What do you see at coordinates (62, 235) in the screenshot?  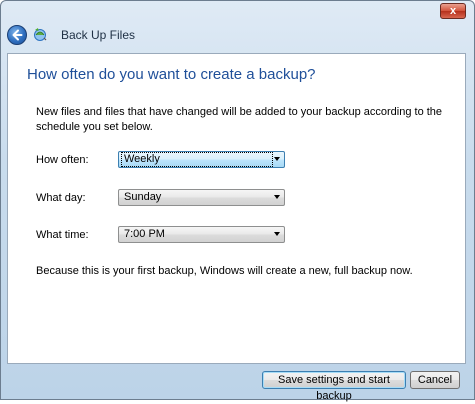 I see `what-time-label: What time:` at bounding box center [62, 235].